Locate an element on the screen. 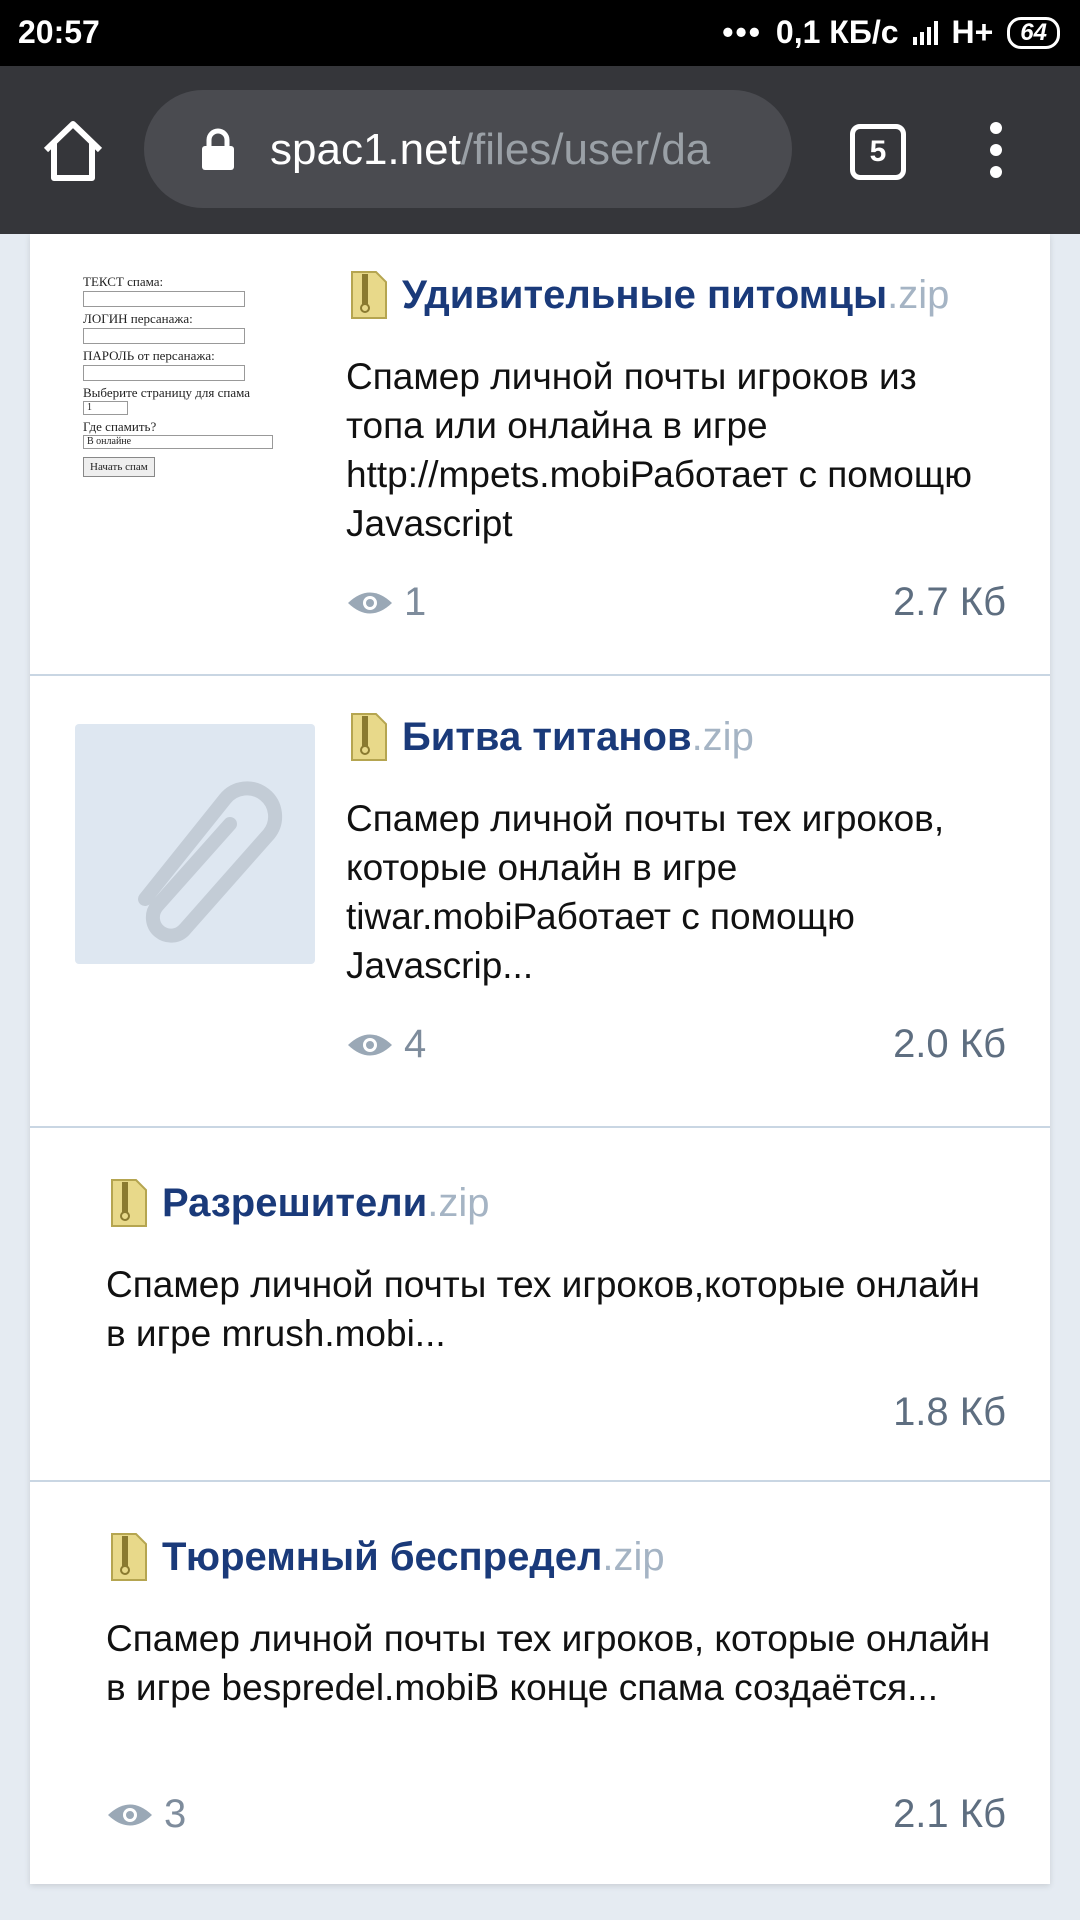  view-count: 1 is located at coordinates (386, 602).